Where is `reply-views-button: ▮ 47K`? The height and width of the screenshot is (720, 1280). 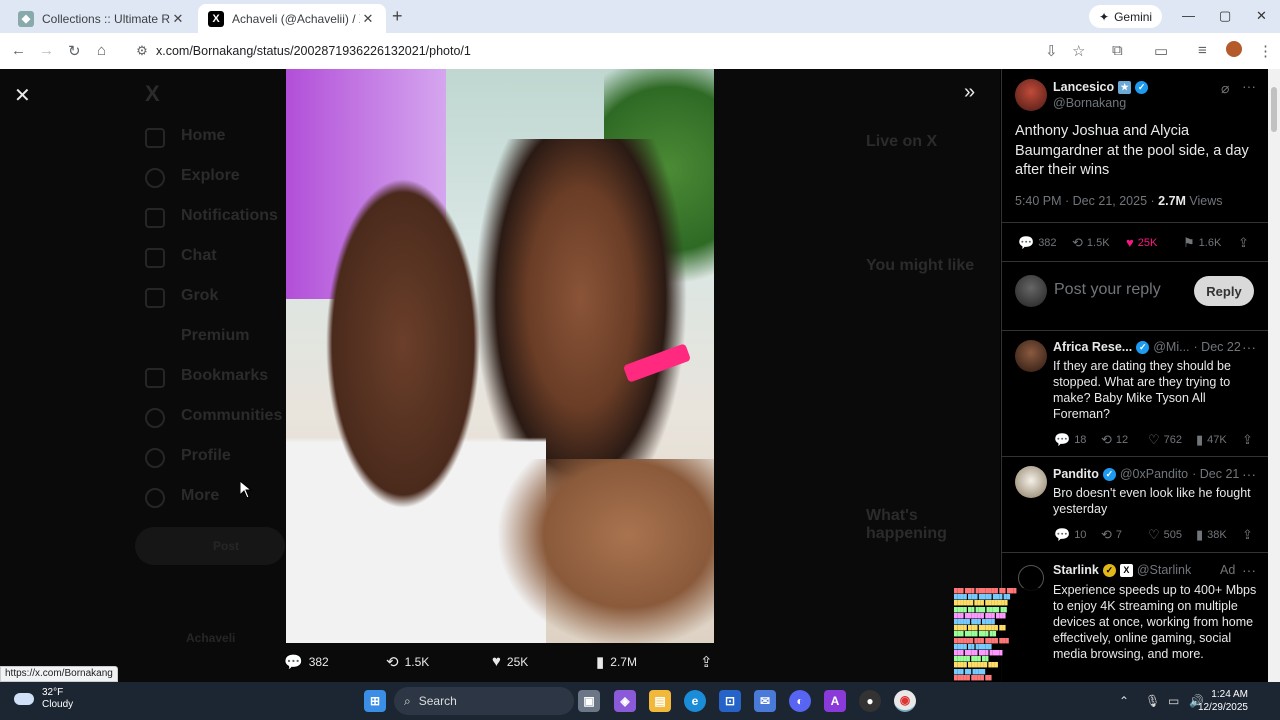
reply-views-button: ▮ 47K is located at coordinates (1211, 440).